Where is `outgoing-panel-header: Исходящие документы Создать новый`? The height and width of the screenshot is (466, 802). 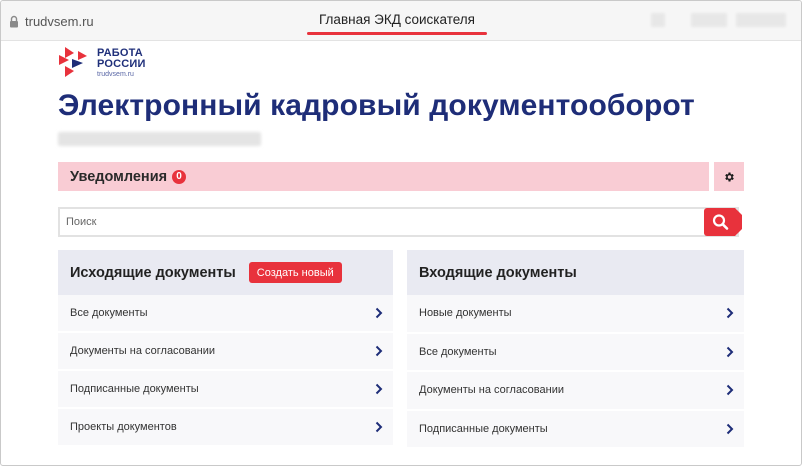
outgoing-panel-header: Исходящие документы Создать новый is located at coordinates (225, 272).